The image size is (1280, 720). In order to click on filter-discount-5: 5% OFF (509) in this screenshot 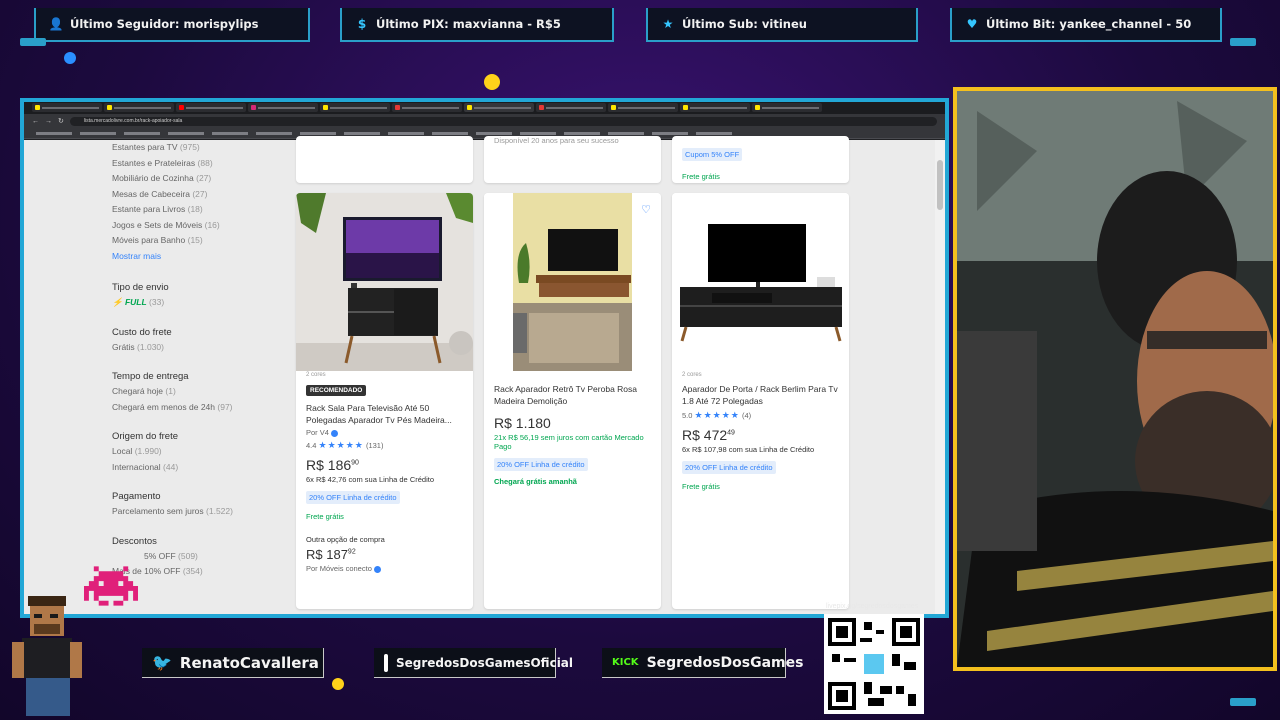, I will do `click(202, 557)`.